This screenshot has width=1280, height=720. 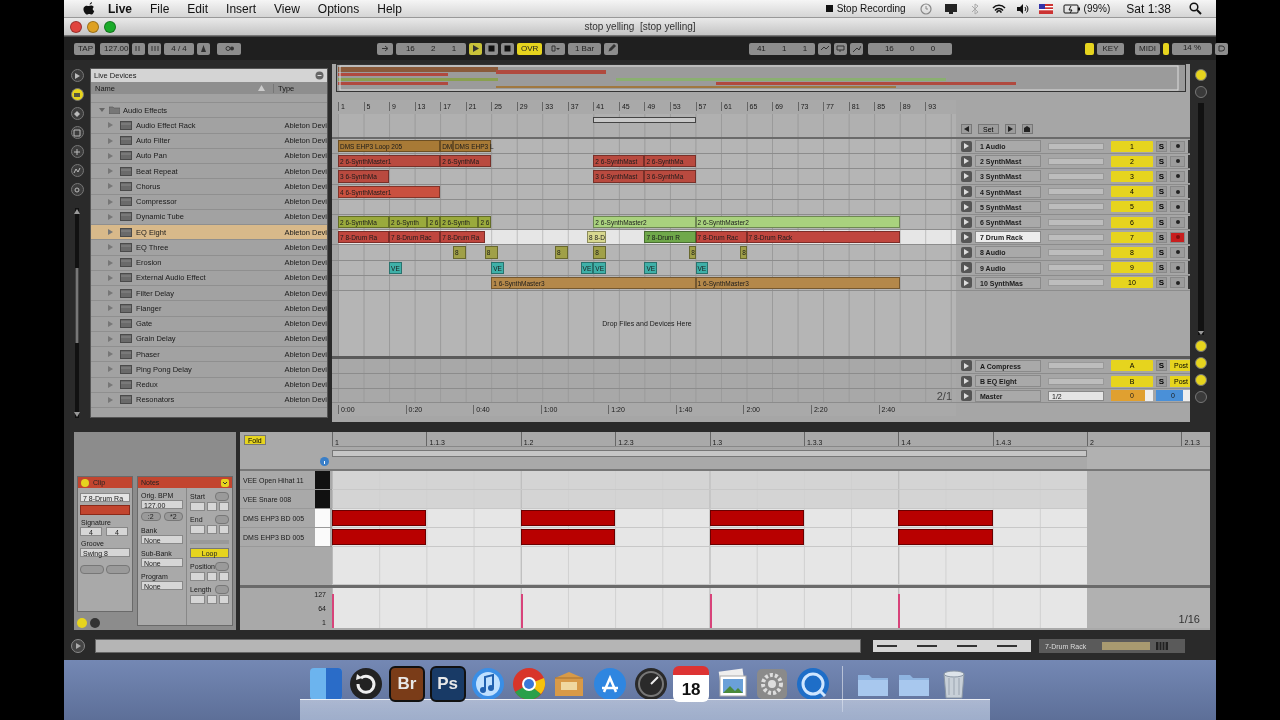 What do you see at coordinates (529, 48) in the screenshot?
I see `overdub-button: OVR` at bounding box center [529, 48].